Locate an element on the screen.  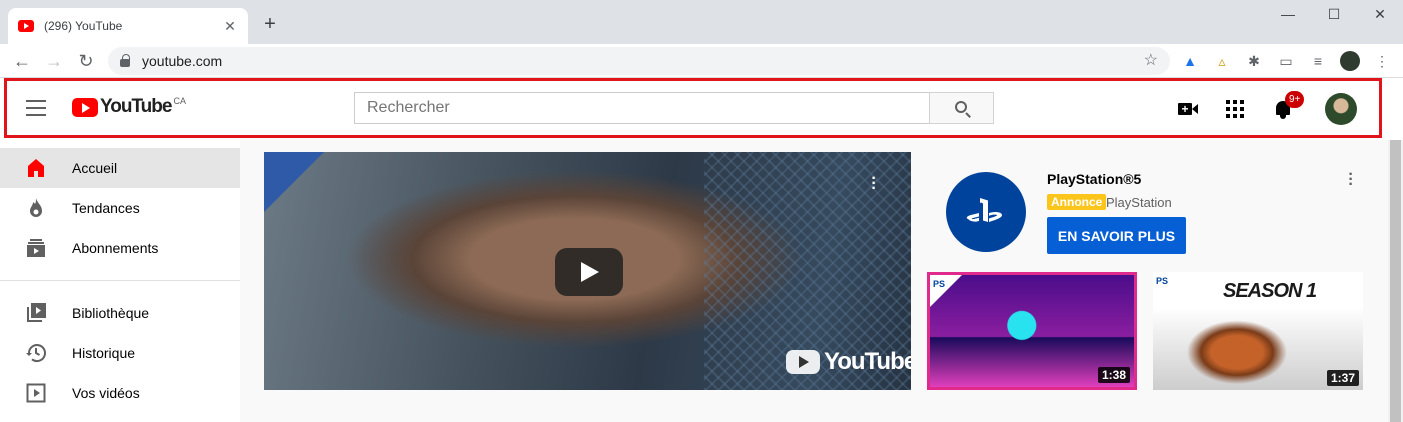
apps-grid-icon is located at coordinates (1235, 109).